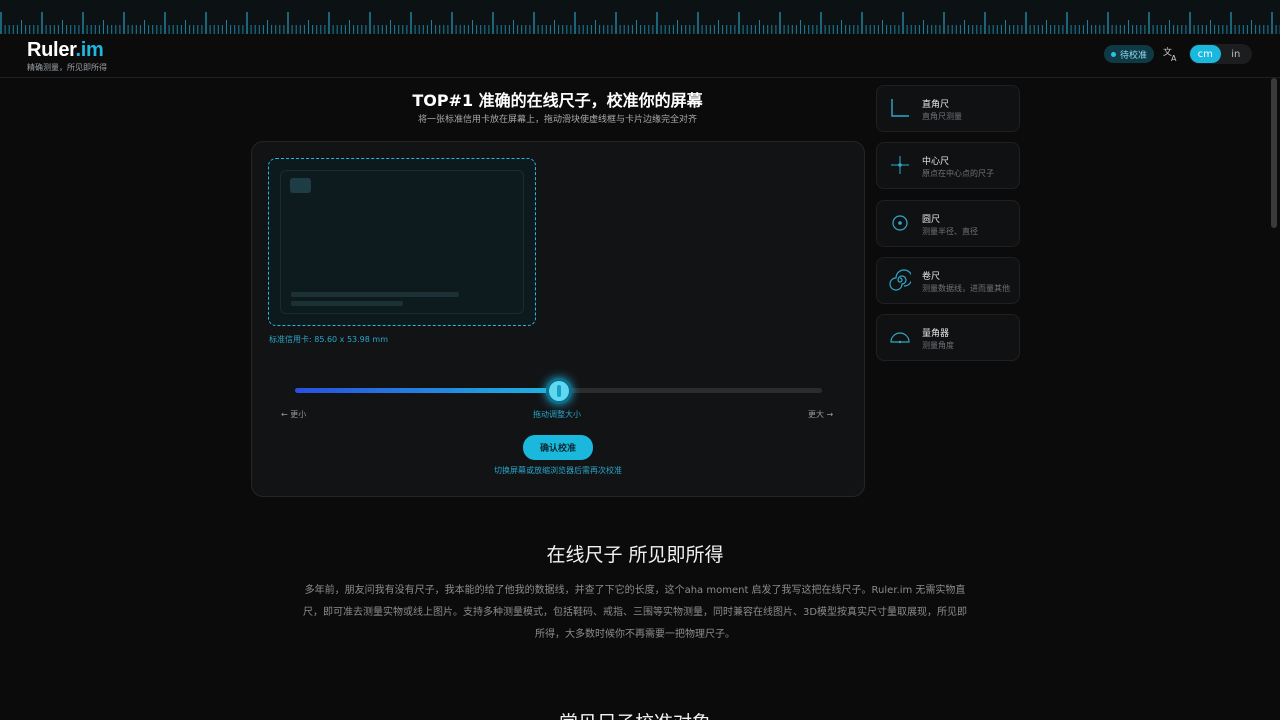 The width and height of the screenshot is (1280, 720). What do you see at coordinates (1113, 54) in the screenshot?
I see `status-dot-icon` at bounding box center [1113, 54].